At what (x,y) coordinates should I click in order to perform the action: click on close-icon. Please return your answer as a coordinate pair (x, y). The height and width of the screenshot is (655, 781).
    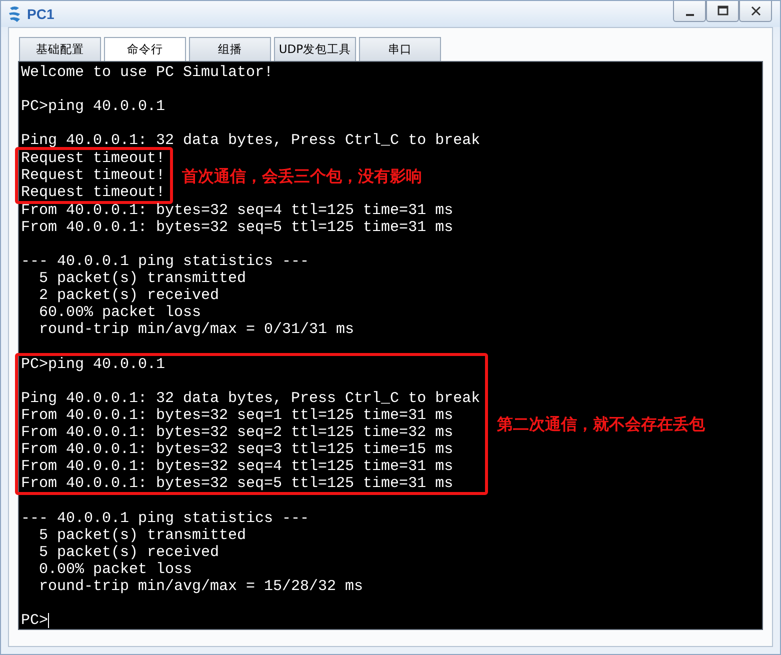
    Looking at the image, I should click on (756, 11).